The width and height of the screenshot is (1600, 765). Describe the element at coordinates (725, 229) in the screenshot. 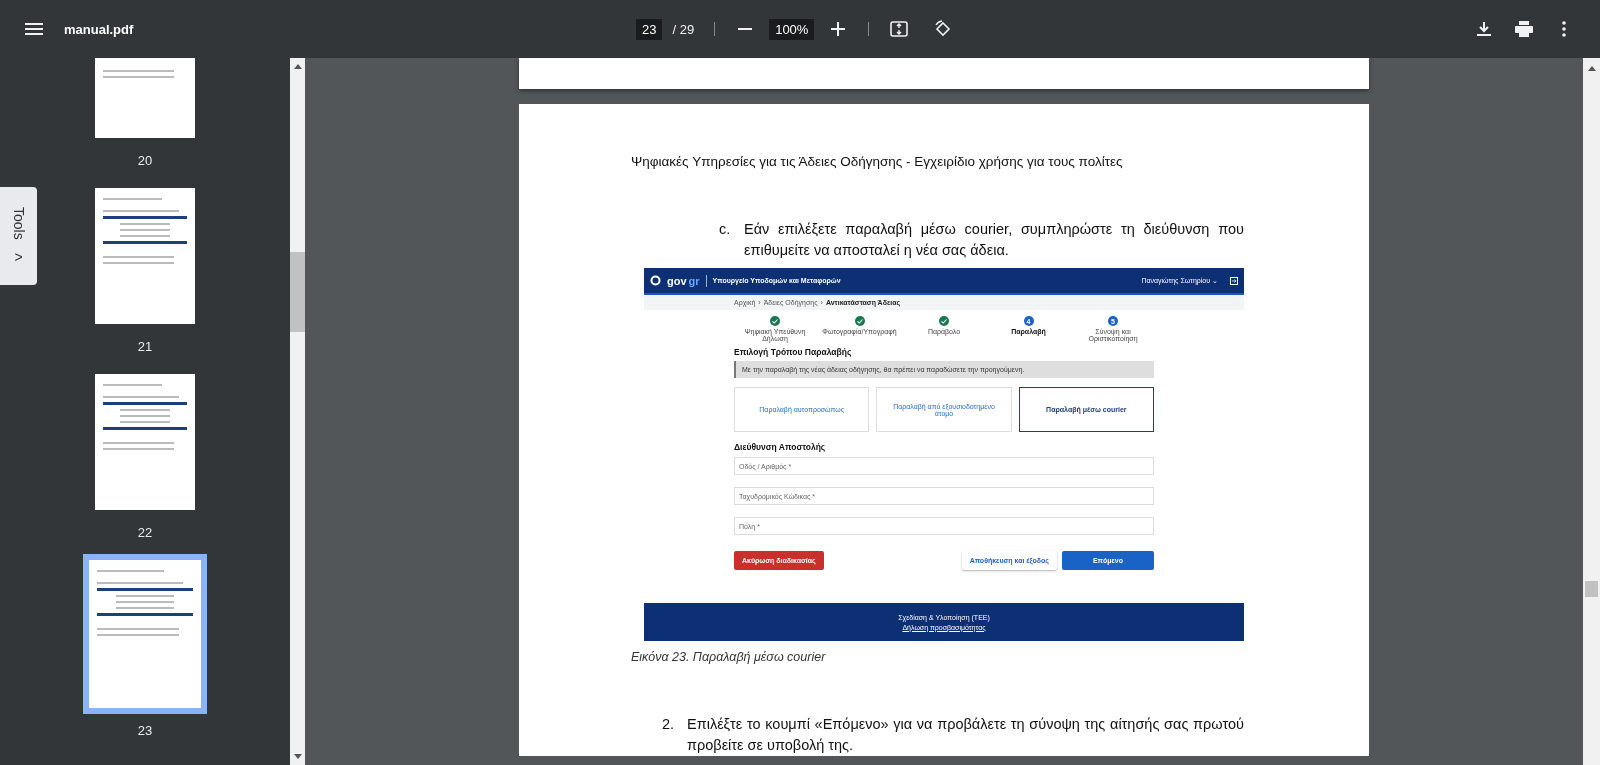

I see `list-marker: c.` at that location.